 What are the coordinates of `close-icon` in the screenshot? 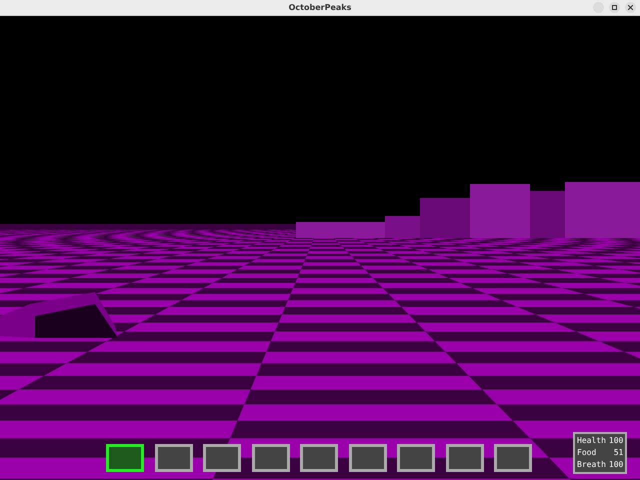 It's located at (630, 7).